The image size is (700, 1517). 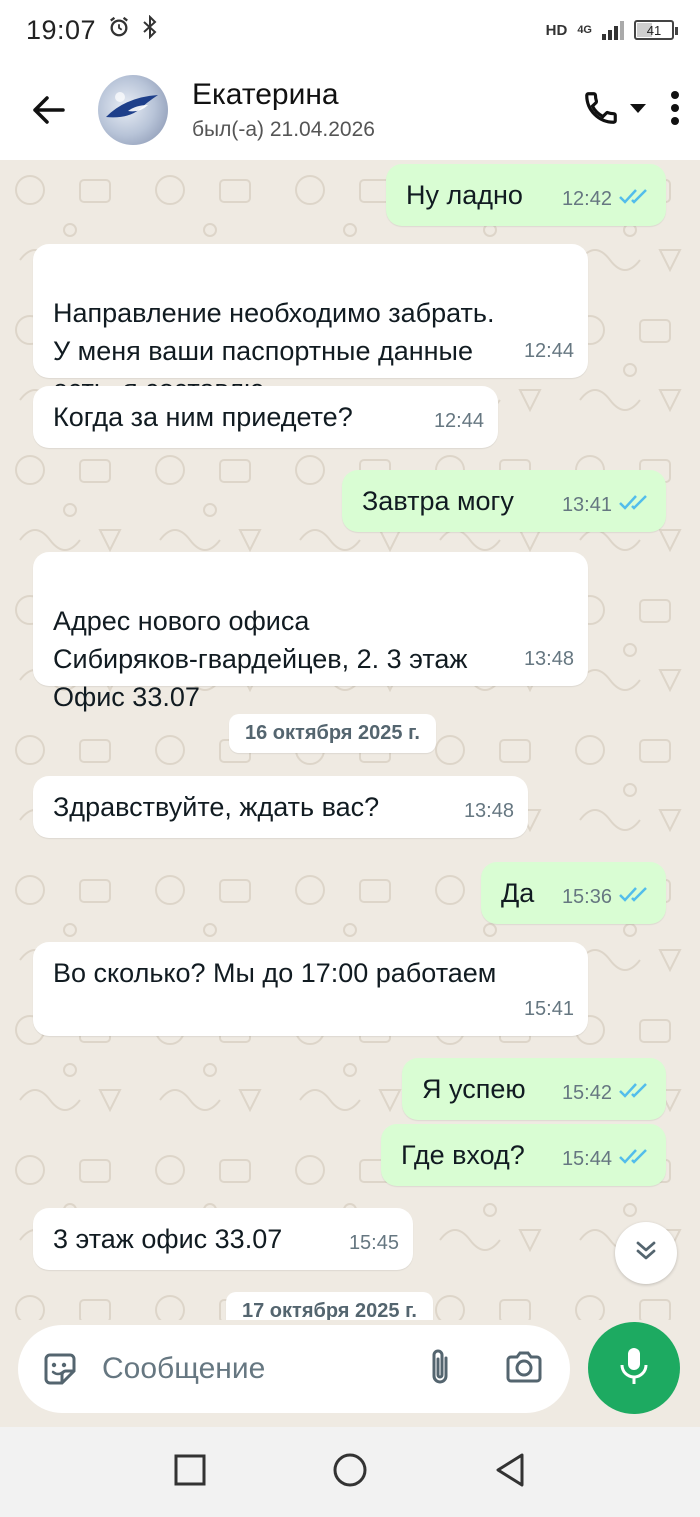 I want to click on message-text: Где вход?, so click(x=463, y=1155).